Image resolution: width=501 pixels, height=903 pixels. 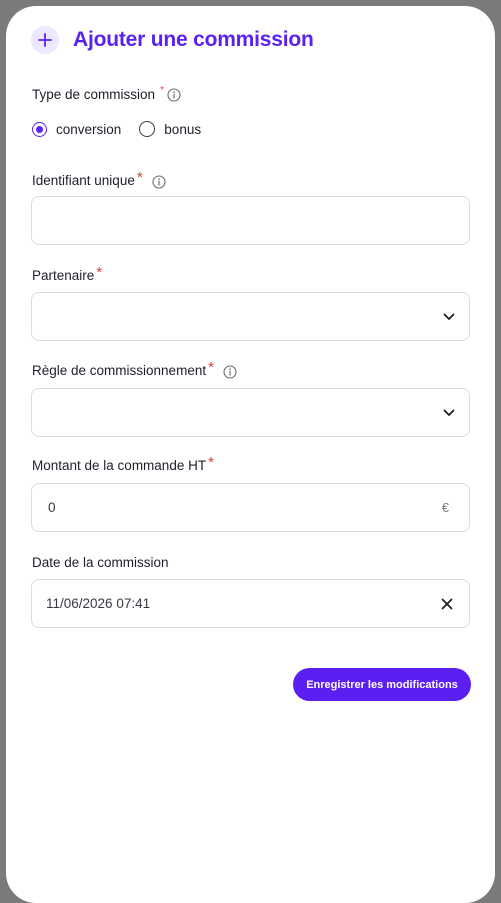 What do you see at coordinates (119, 465) in the screenshot?
I see `amount-label-text: Montant de la commande HT` at bounding box center [119, 465].